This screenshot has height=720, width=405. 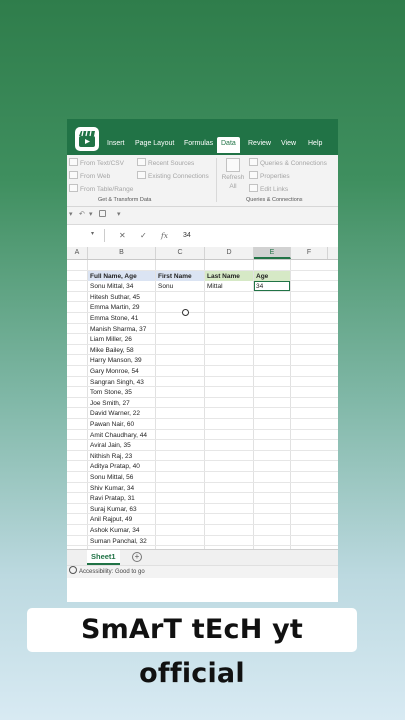 I want to click on column-header-d: D, so click(x=229, y=253).